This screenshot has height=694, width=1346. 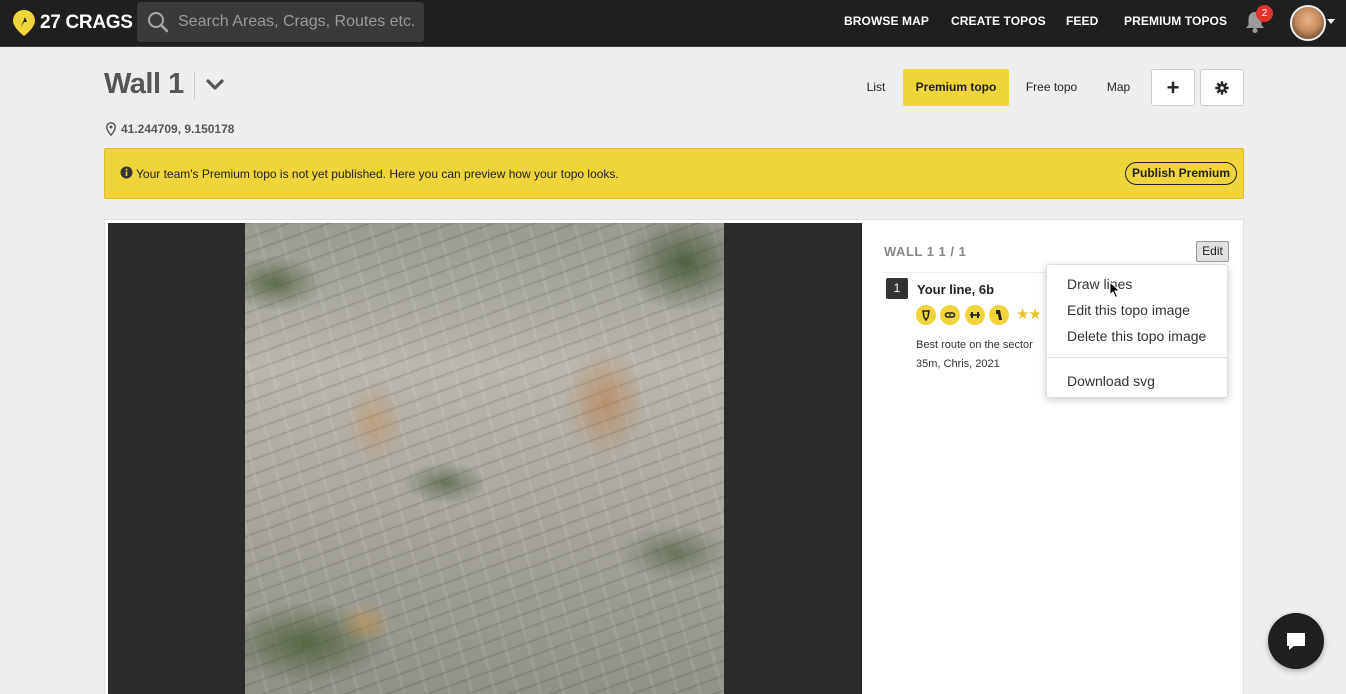 I want to click on settings-button, so click(x=1222, y=87).